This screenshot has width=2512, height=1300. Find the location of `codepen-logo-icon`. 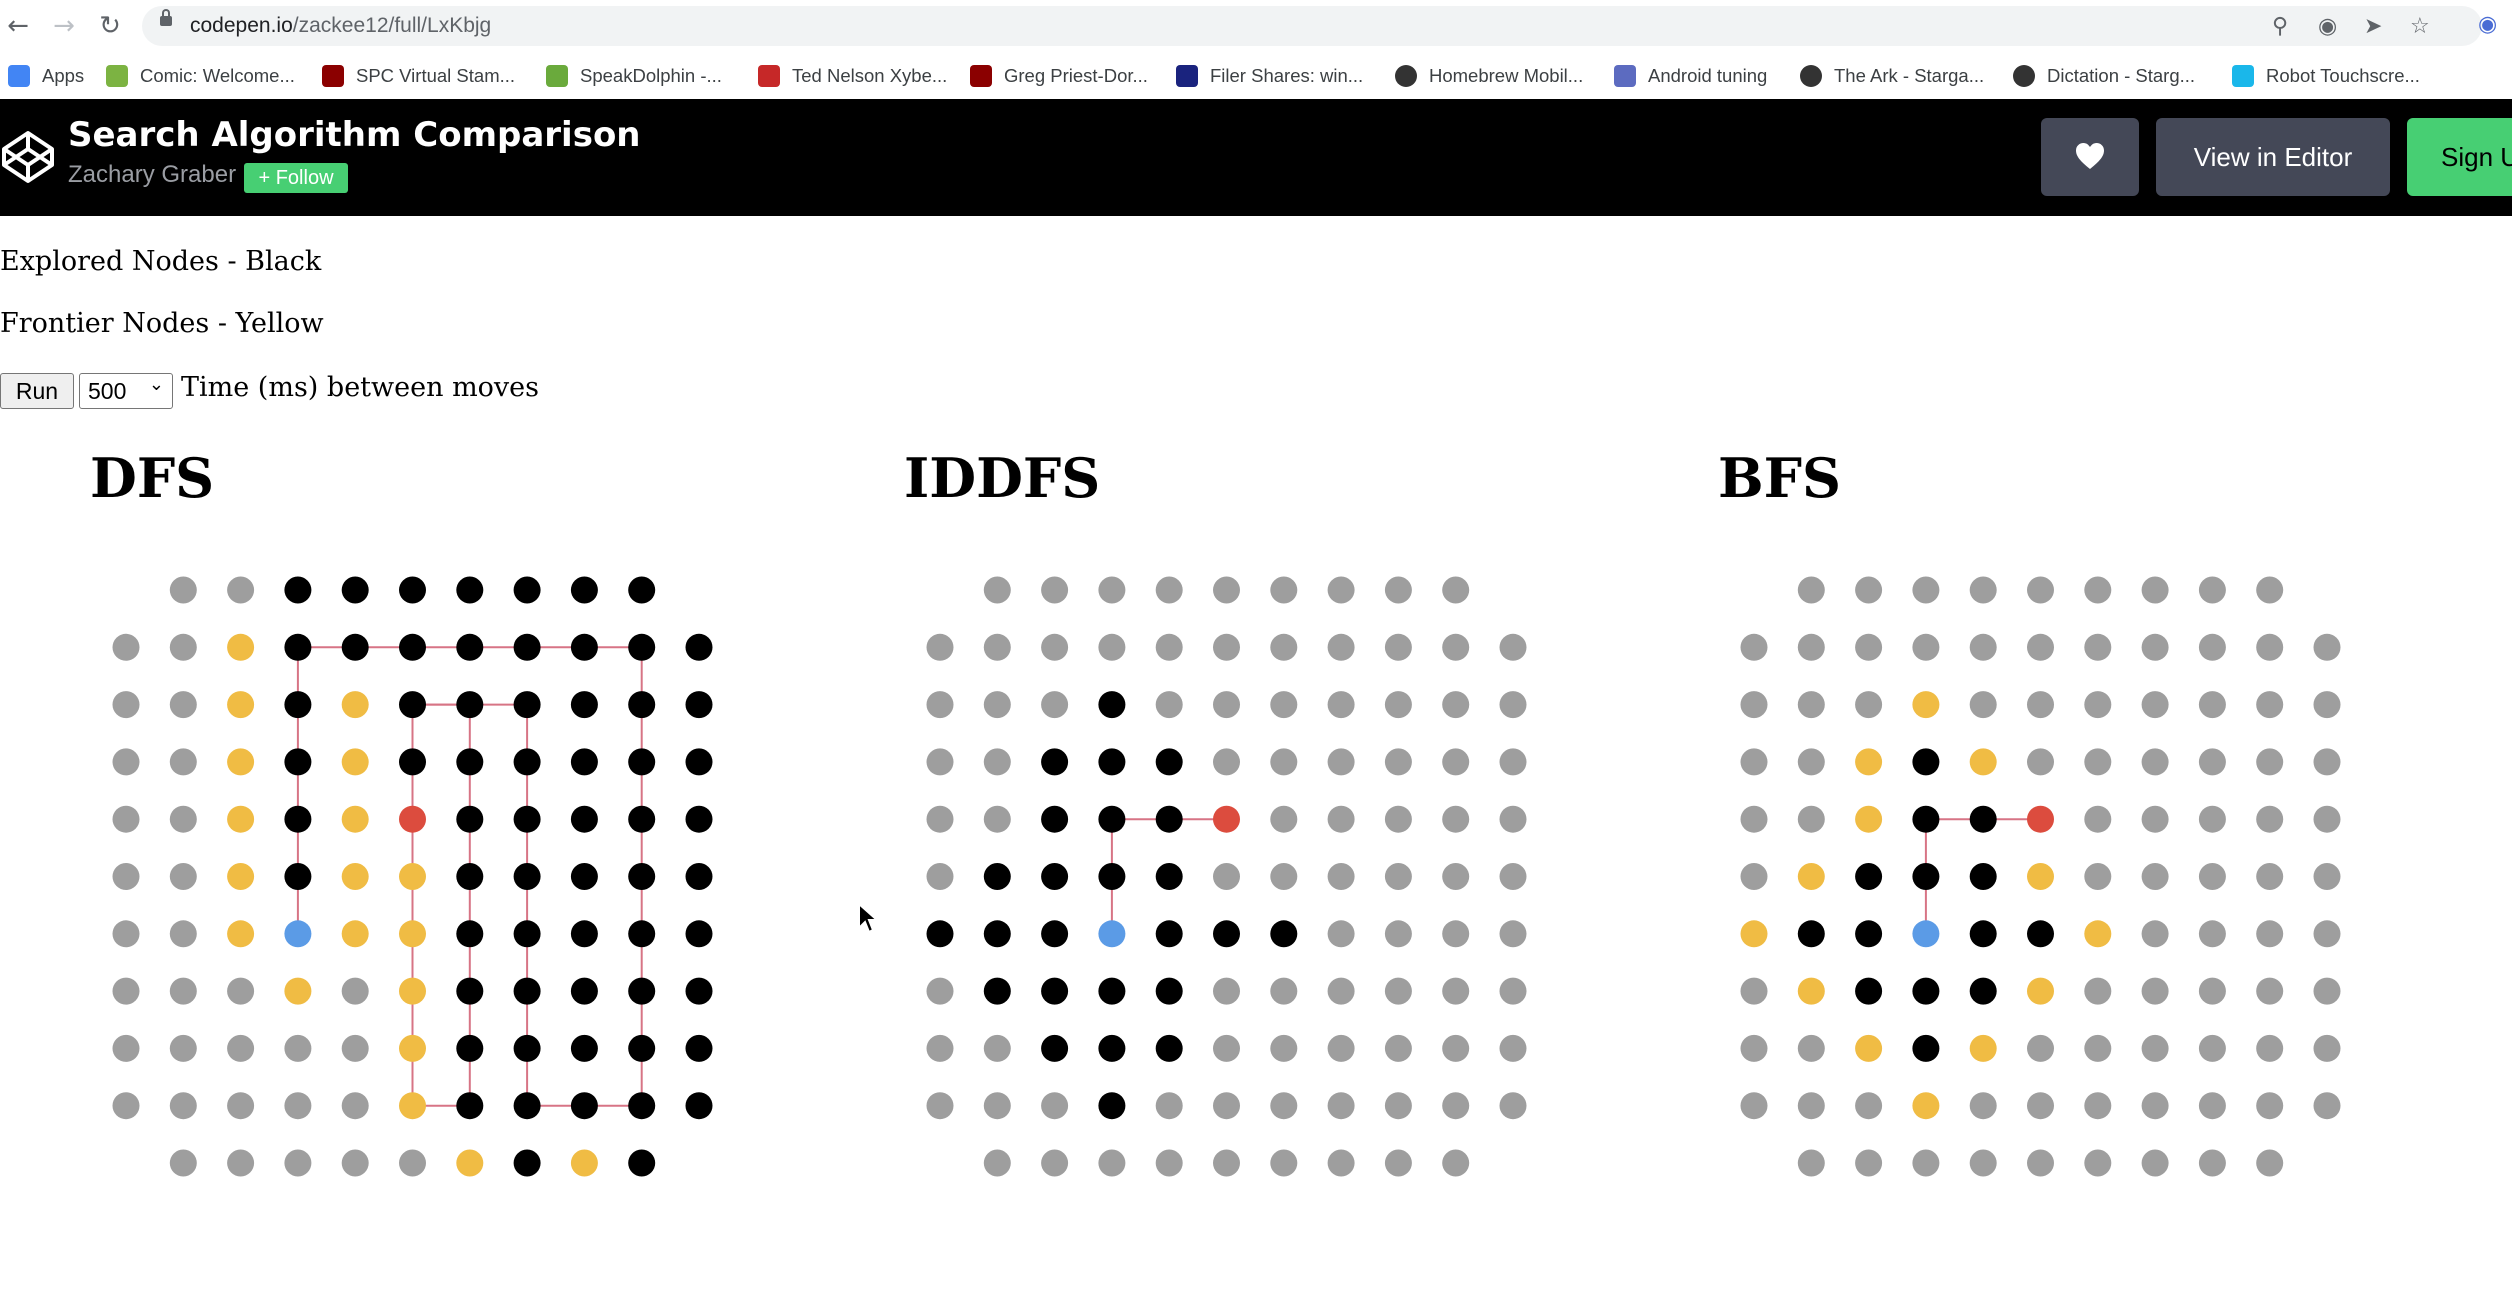

codepen-logo-icon is located at coordinates (28, 157).